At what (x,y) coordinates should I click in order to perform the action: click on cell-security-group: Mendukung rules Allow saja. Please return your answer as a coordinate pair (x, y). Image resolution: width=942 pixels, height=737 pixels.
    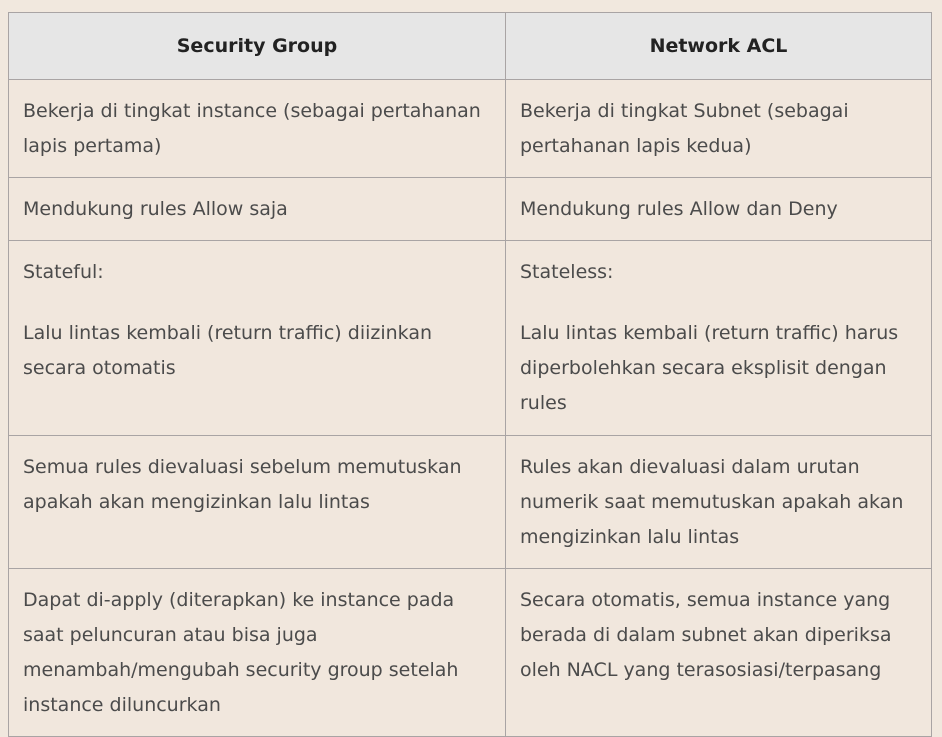
    Looking at the image, I should click on (257, 209).